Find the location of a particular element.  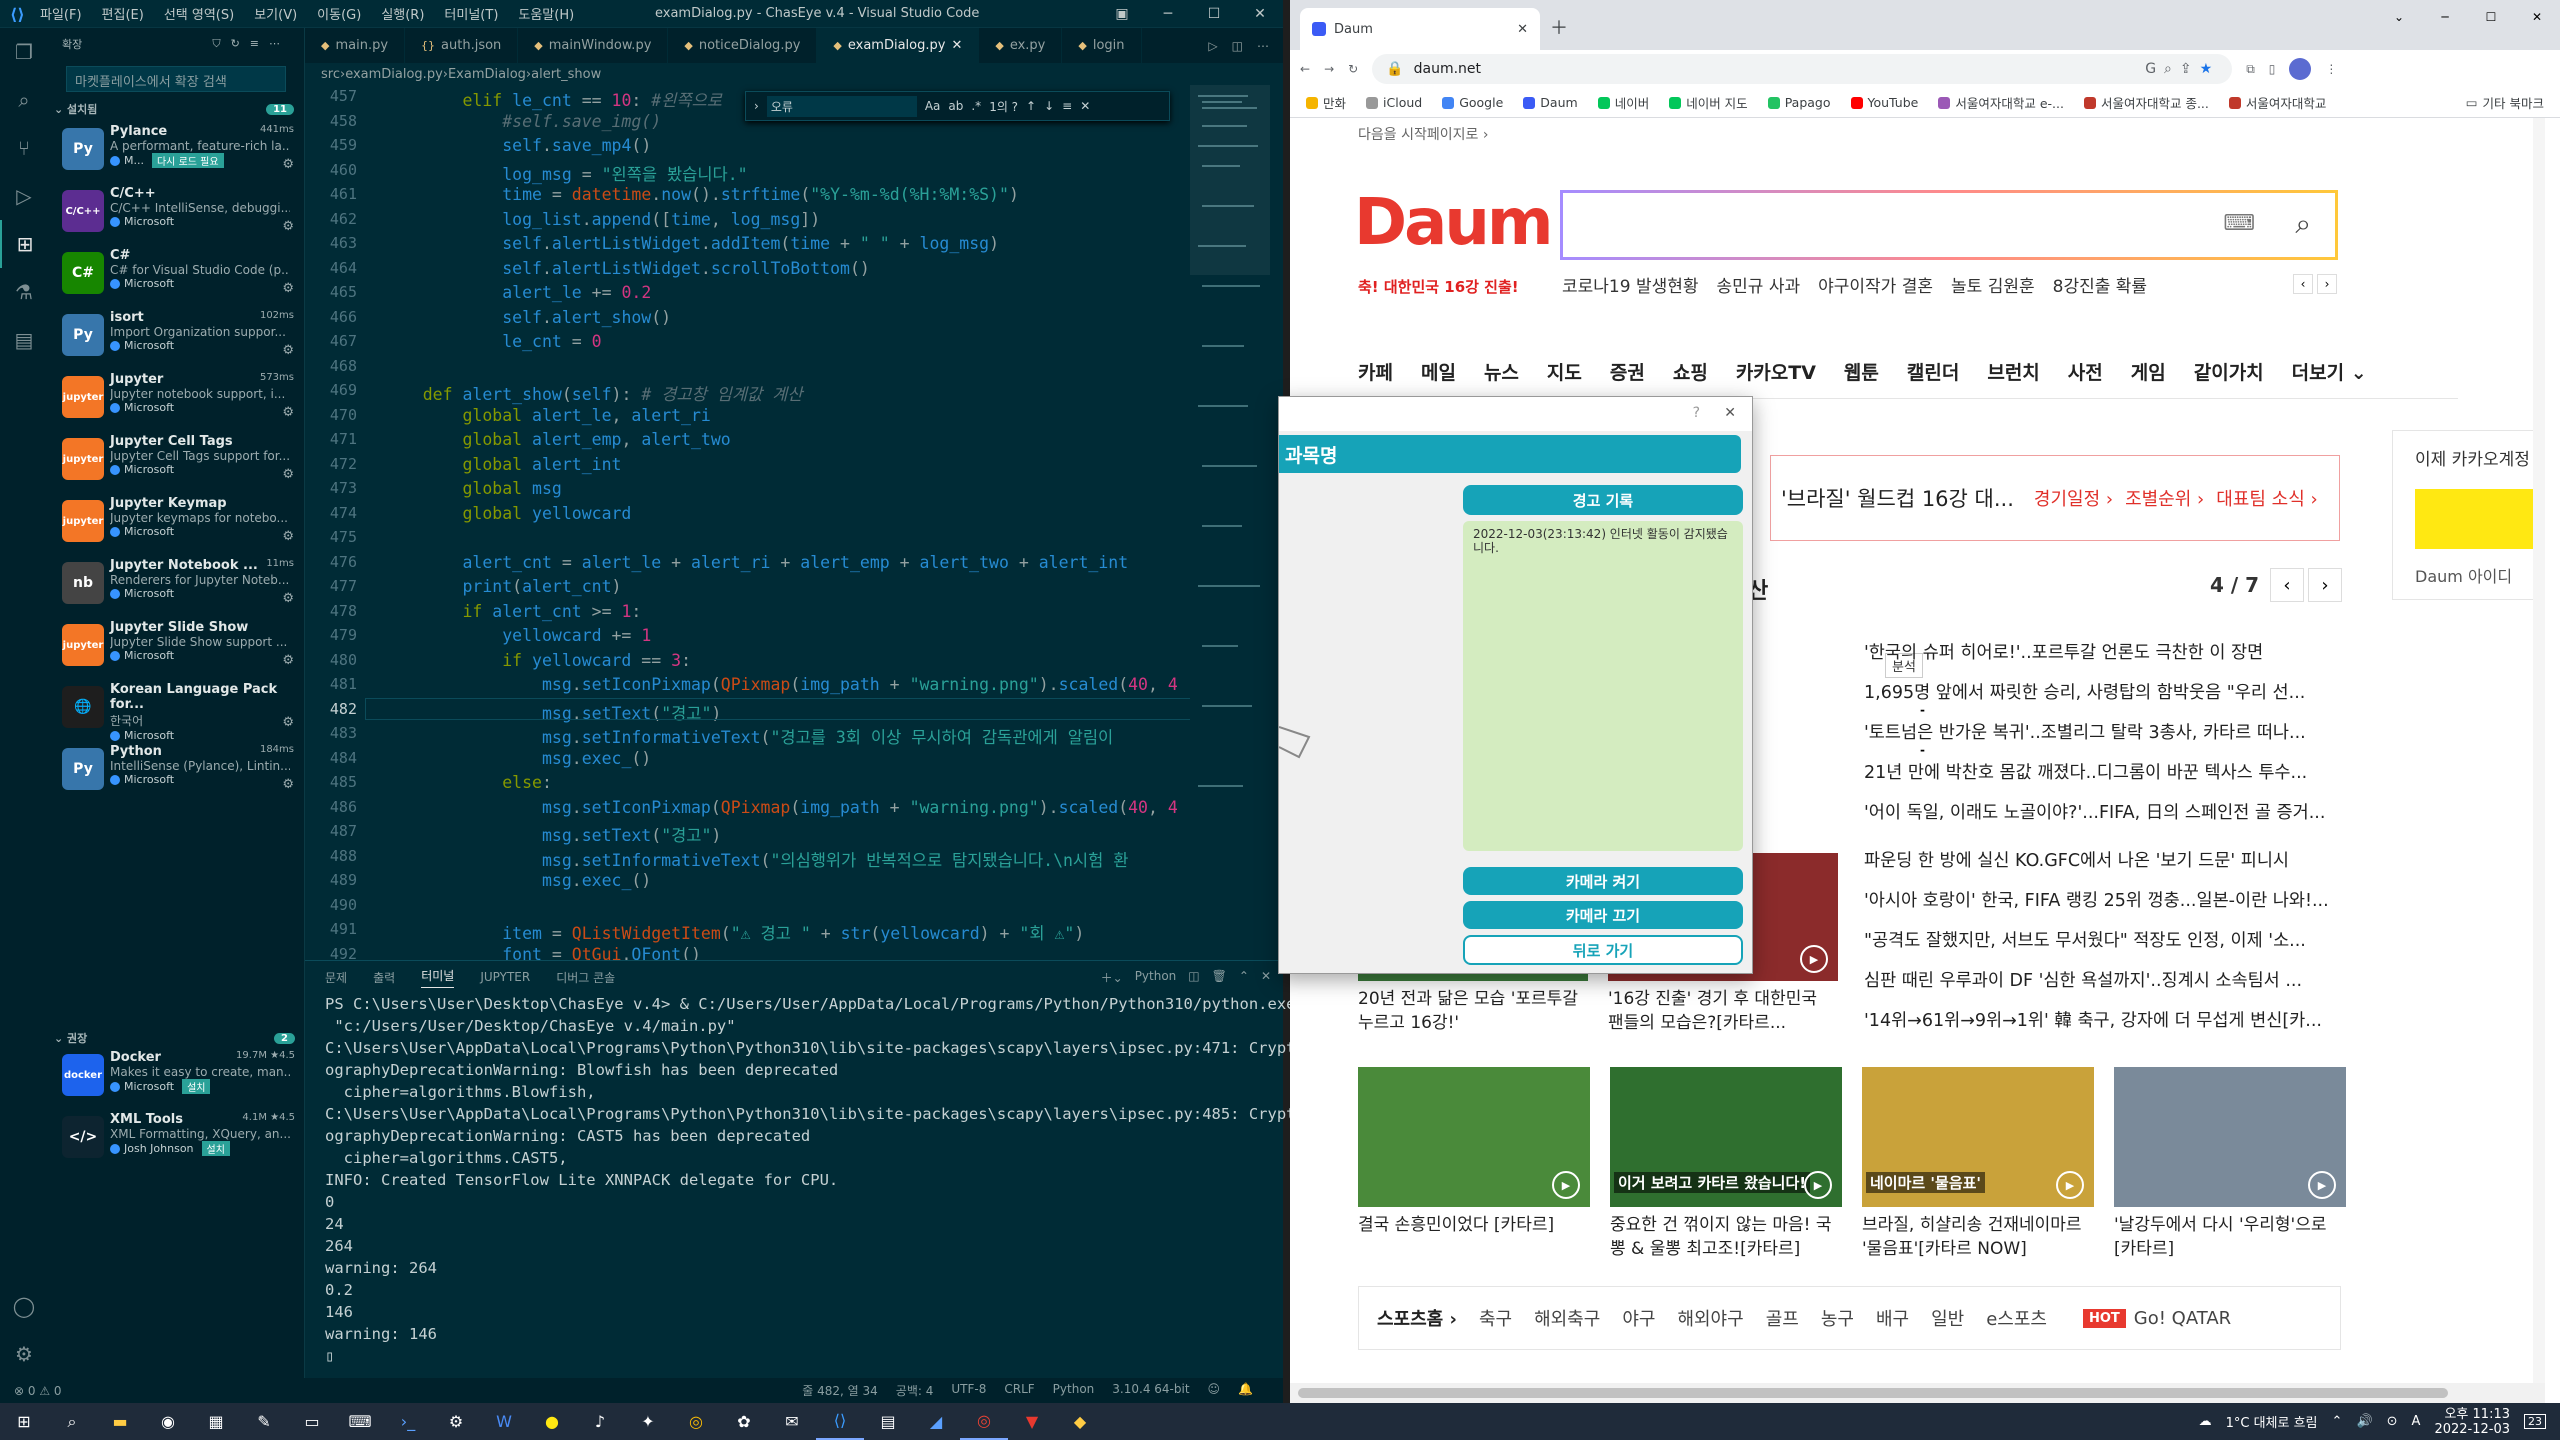

breadcrumb-item: src is located at coordinates (330, 74).